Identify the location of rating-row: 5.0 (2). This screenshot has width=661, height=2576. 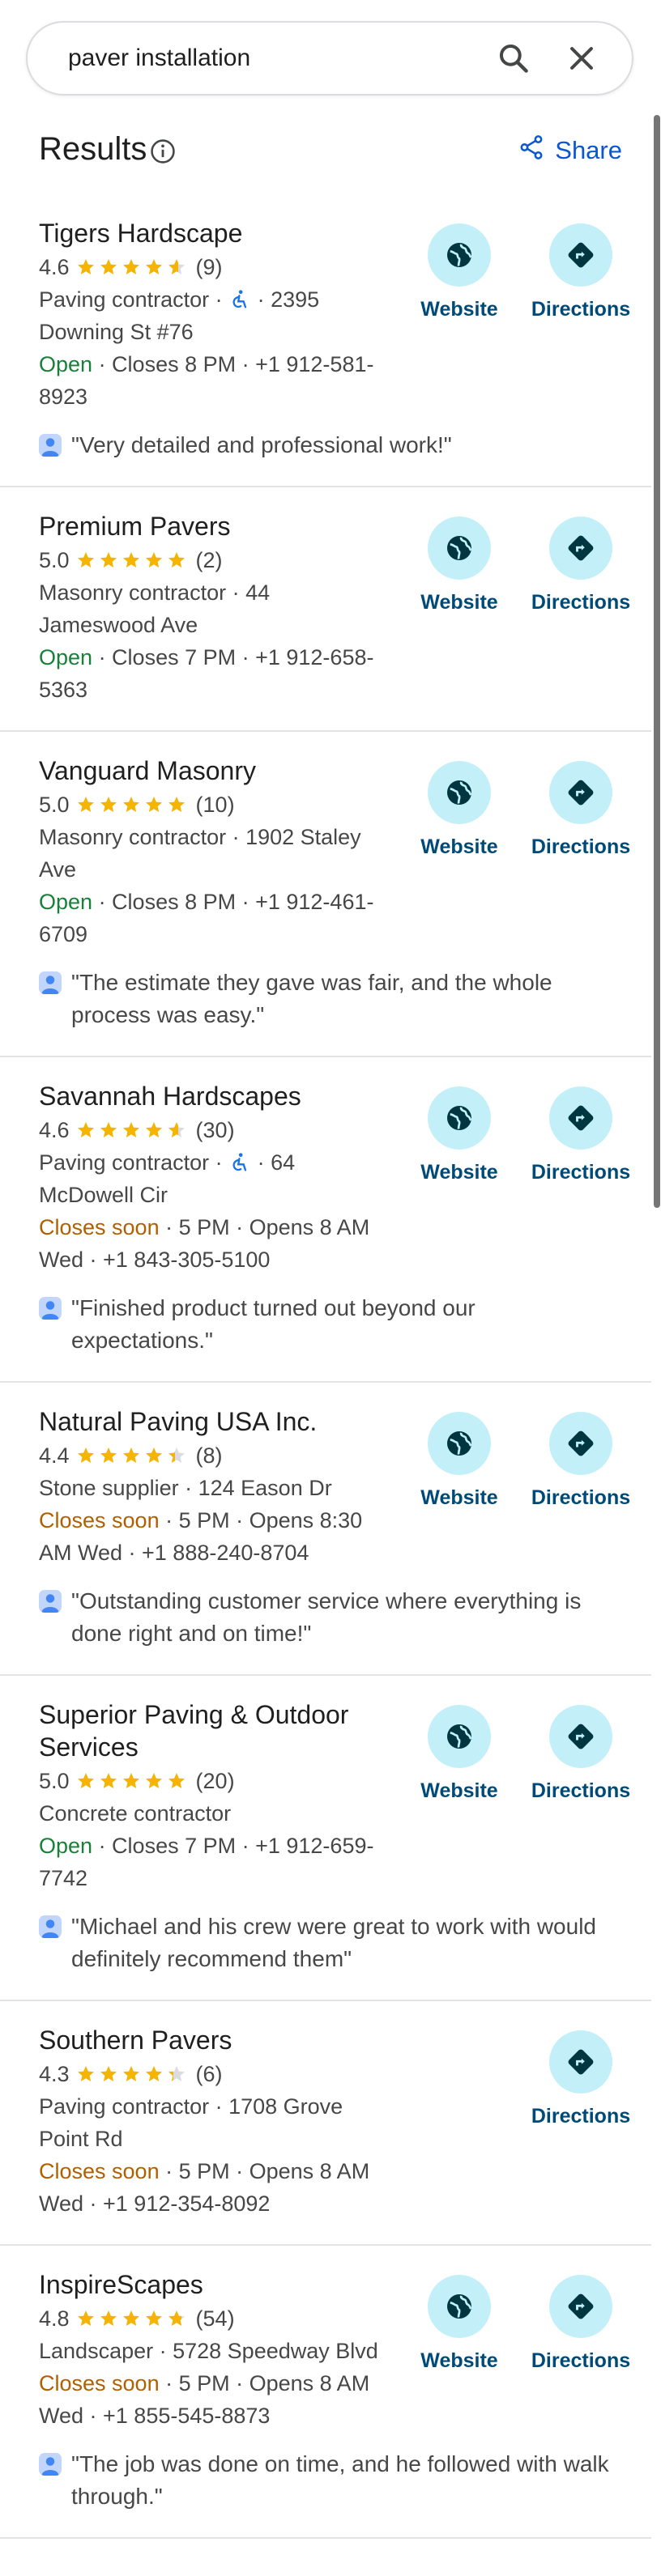
(213, 560).